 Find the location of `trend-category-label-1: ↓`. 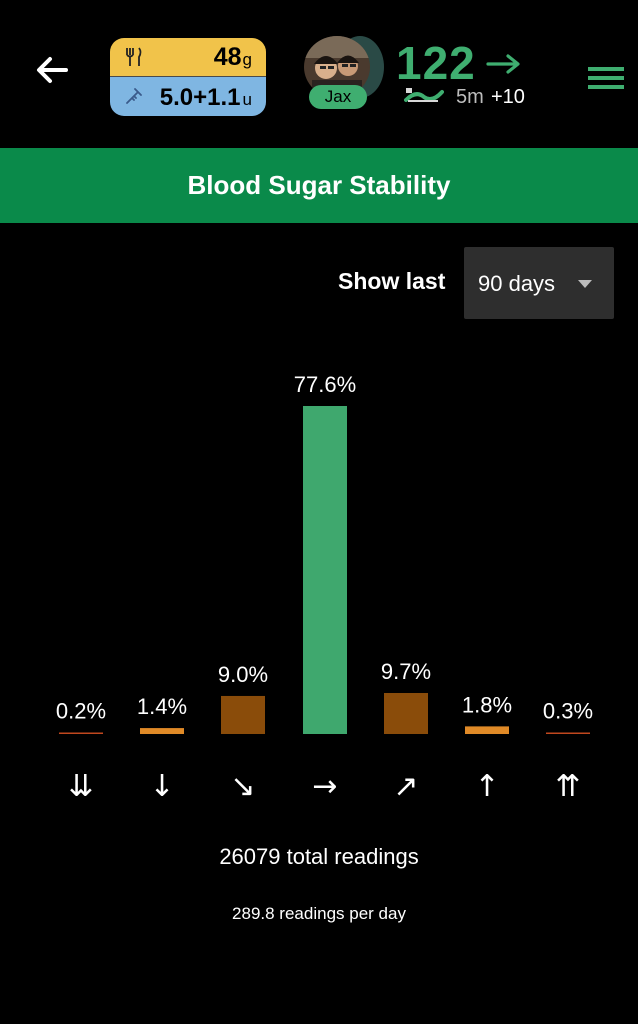

trend-category-label-1: ↓ is located at coordinates (161, 786).